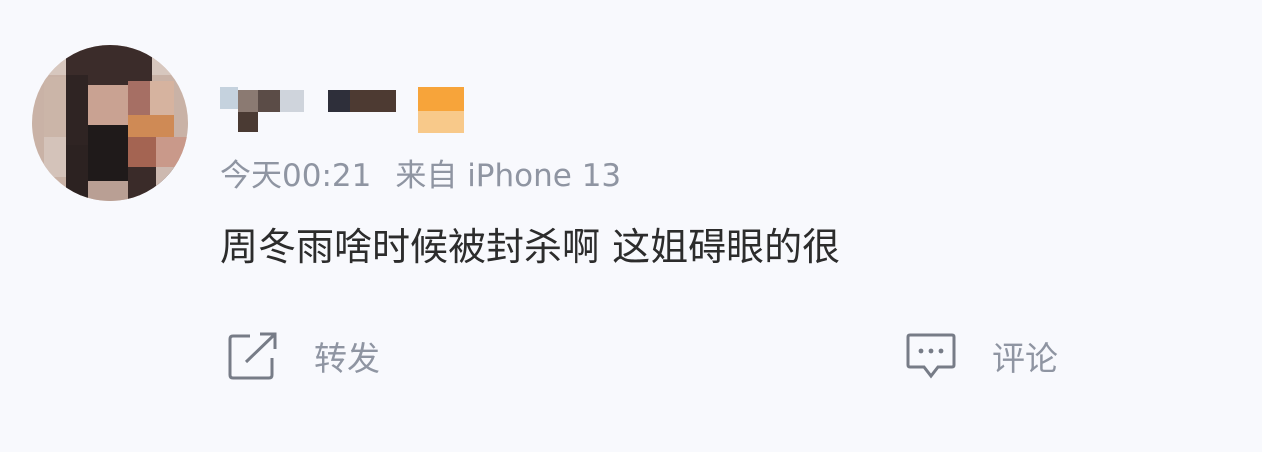 The width and height of the screenshot is (1262, 452). Describe the element at coordinates (441, 99) in the screenshot. I see `vip-badge-icon` at that location.